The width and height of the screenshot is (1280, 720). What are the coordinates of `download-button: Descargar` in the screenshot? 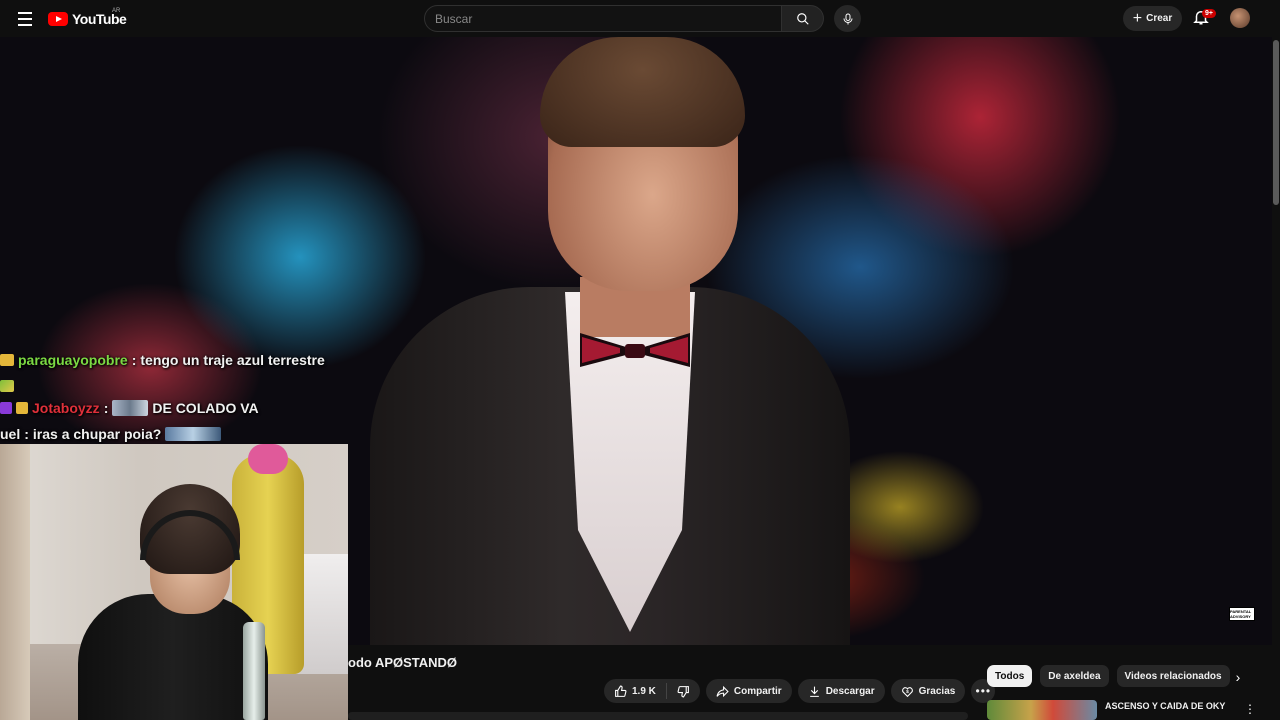 It's located at (841, 691).